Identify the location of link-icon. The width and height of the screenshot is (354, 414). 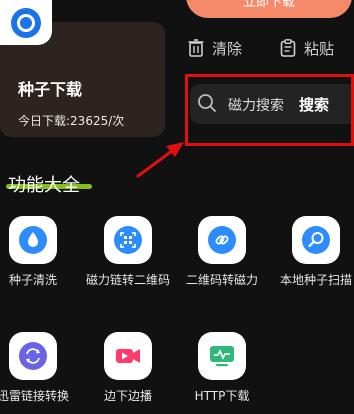
(222, 240).